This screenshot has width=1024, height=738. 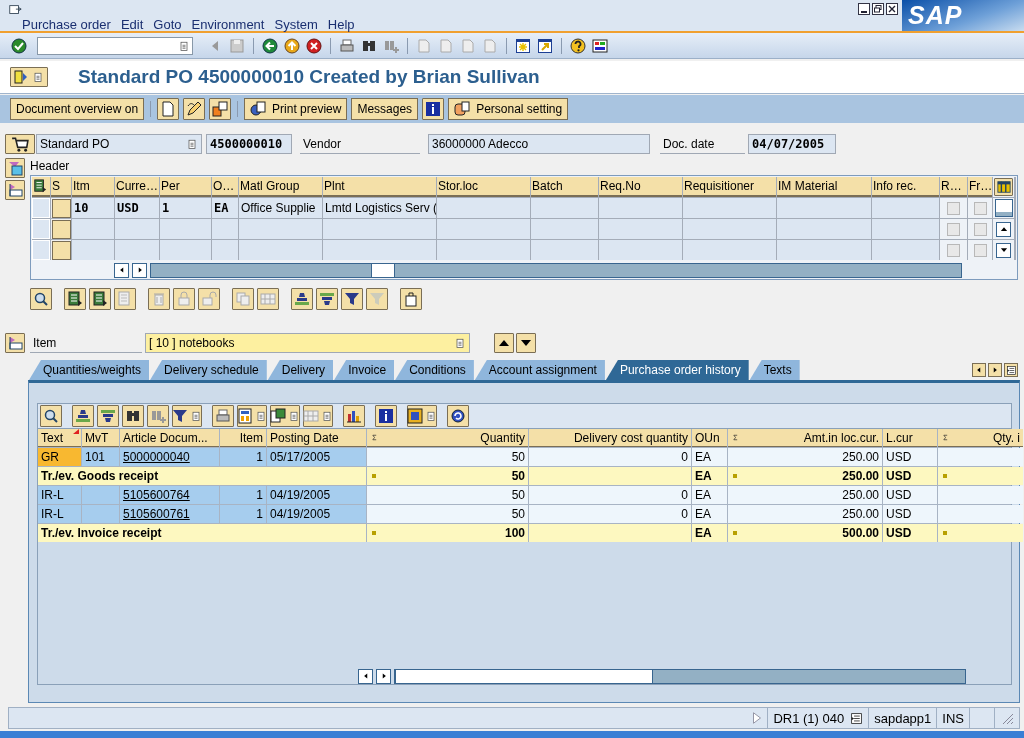 I want to click on column-header: Info rec., so click(x=905, y=187).